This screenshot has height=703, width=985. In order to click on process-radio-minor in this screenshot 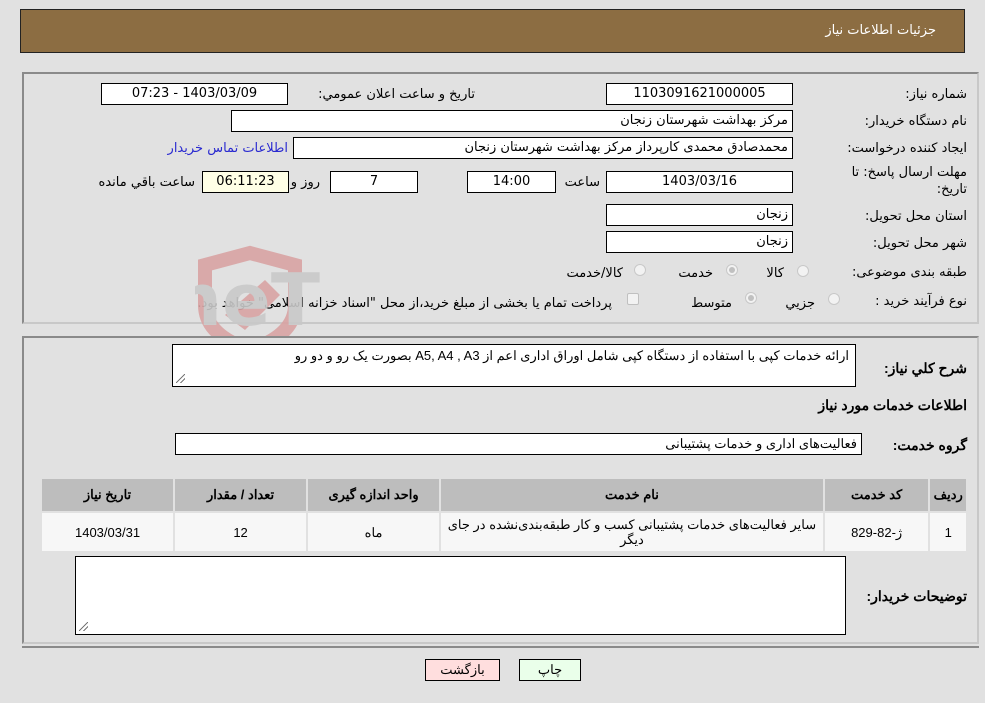, I will do `click(834, 299)`.